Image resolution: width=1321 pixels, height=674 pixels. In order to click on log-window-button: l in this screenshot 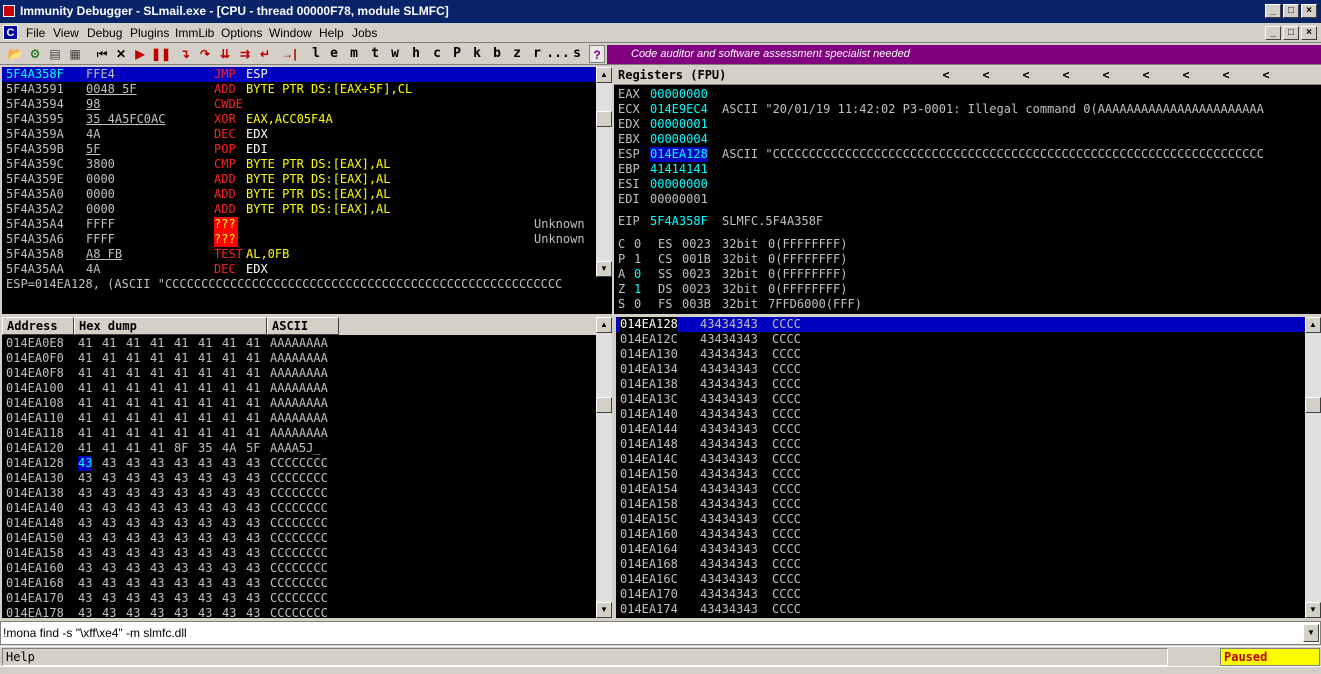, I will do `click(316, 54)`.